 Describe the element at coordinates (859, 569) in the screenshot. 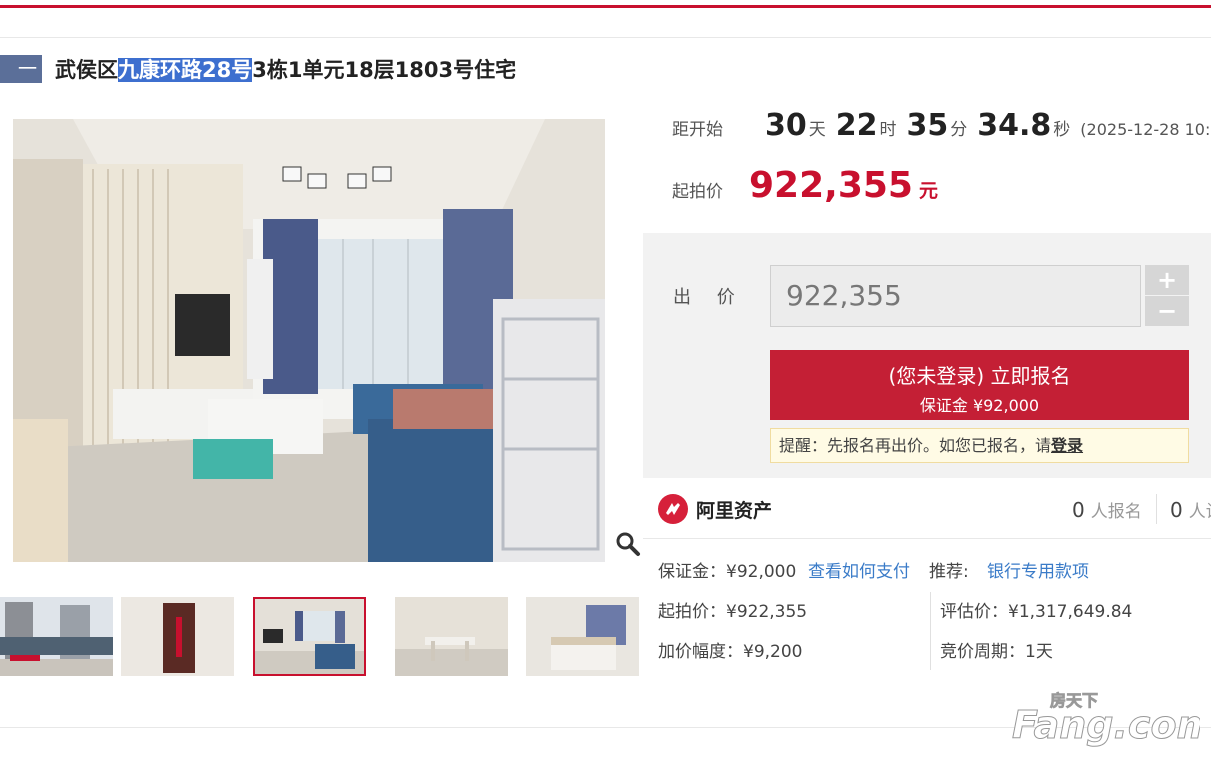

I see `how-to-pay-link: 查看如何支付` at that location.